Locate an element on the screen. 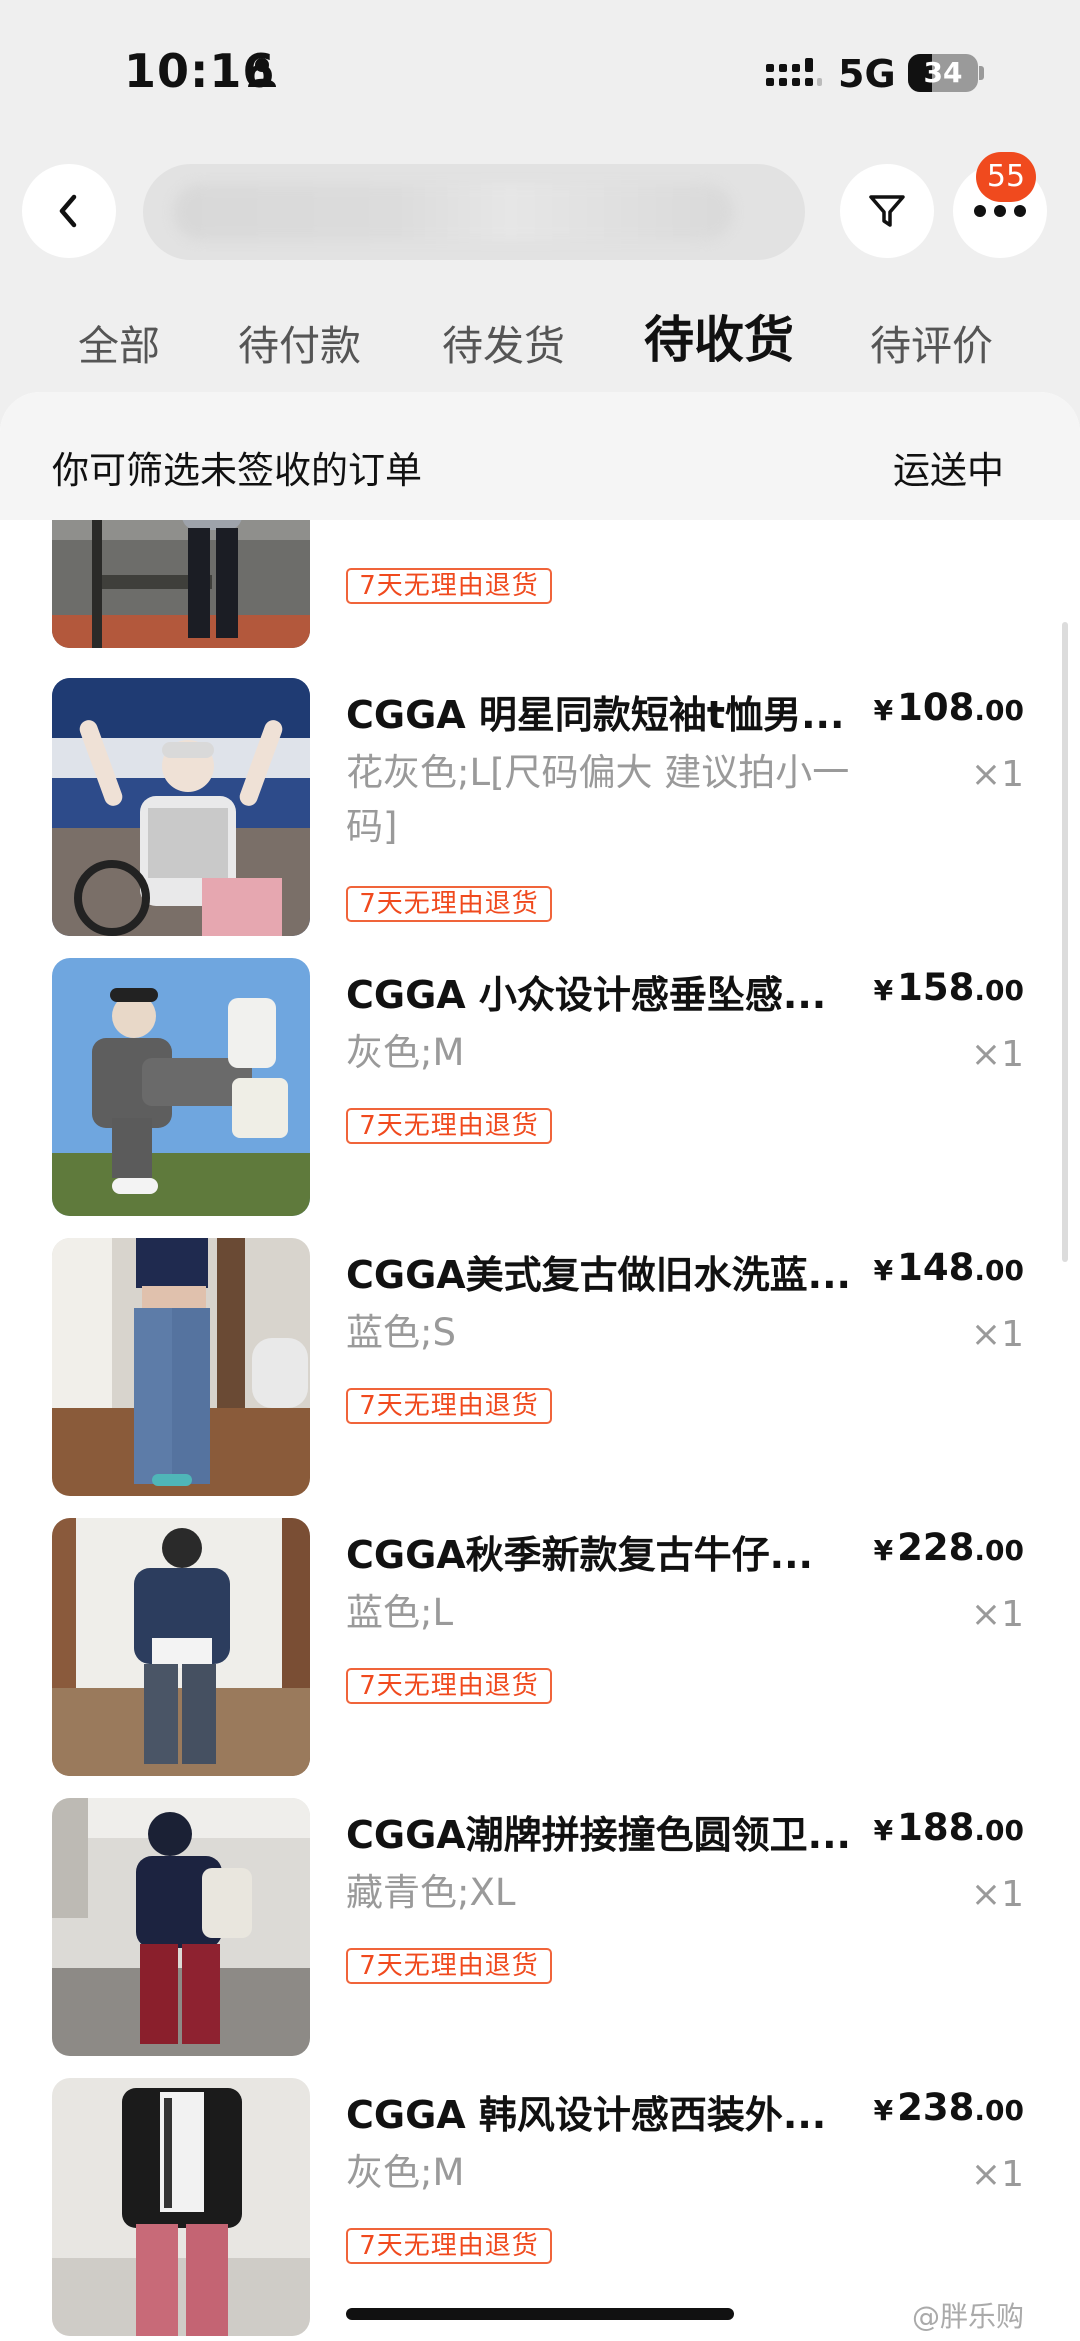 Image resolution: width=1080 pixels, height=2341 pixels. back-button is located at coordinates (69, 211).